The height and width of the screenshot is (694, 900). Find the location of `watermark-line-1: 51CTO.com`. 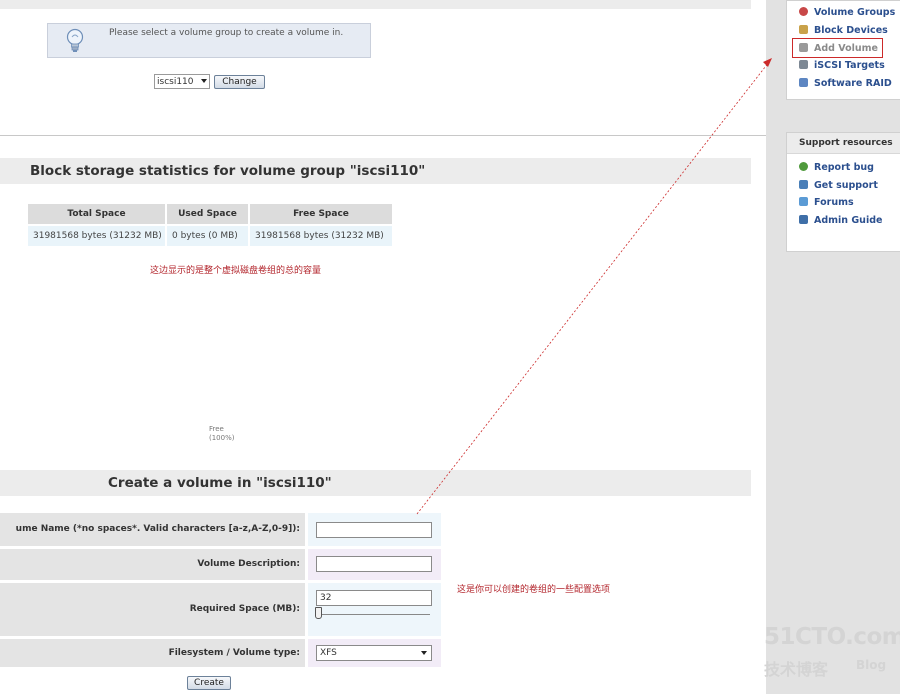

watermark-line-1: 51CTO.com is located at coordinates (832, 637).